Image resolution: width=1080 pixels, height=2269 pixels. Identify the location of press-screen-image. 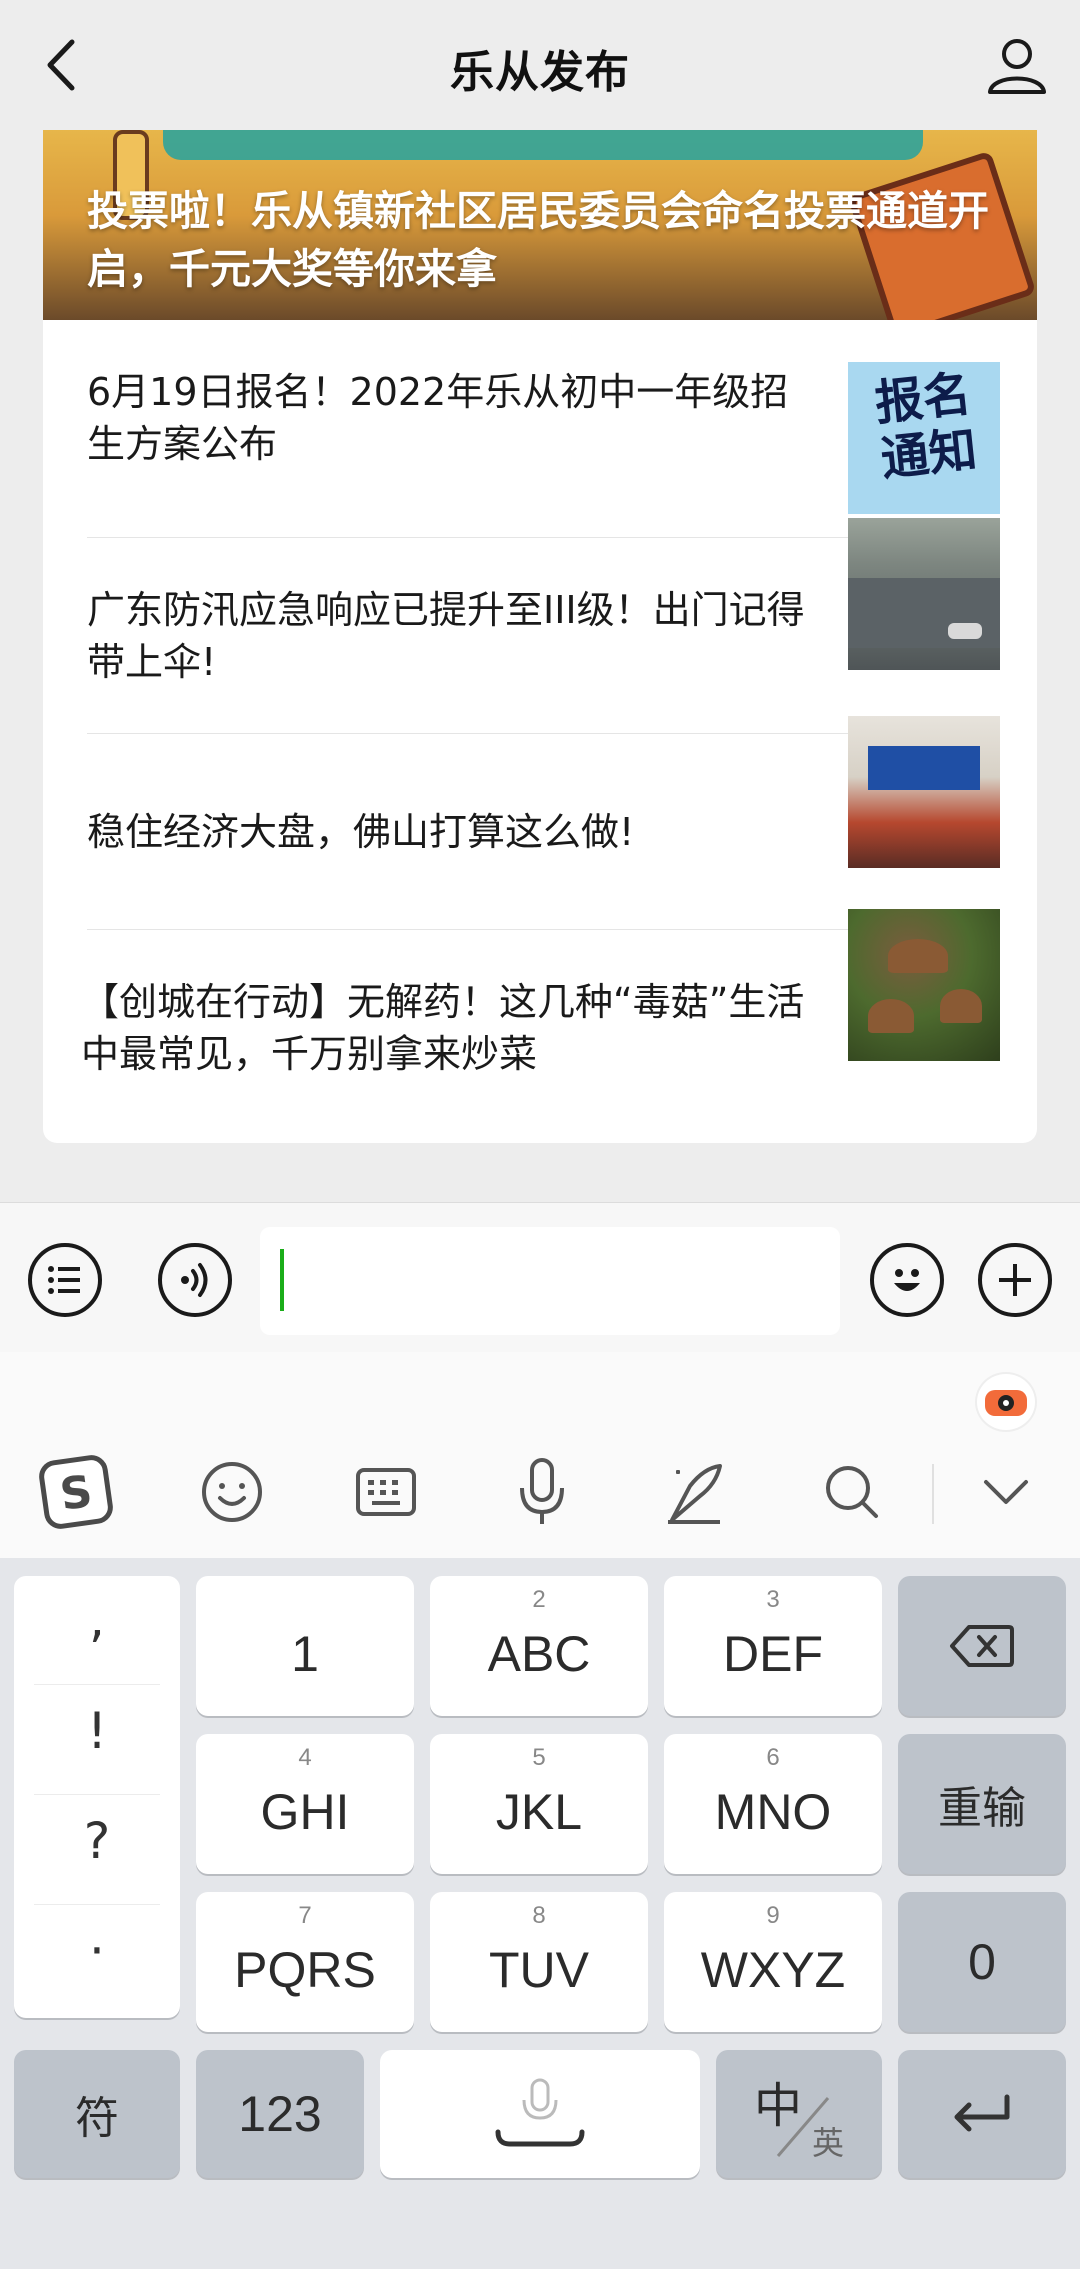
(924, 768).